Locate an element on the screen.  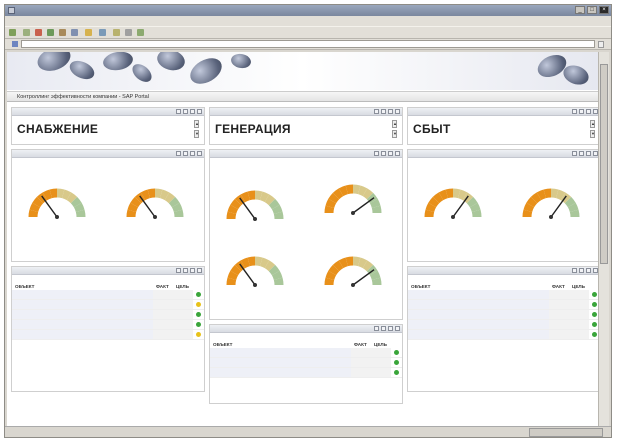
favorites-button is located at coordinates (89, 32).